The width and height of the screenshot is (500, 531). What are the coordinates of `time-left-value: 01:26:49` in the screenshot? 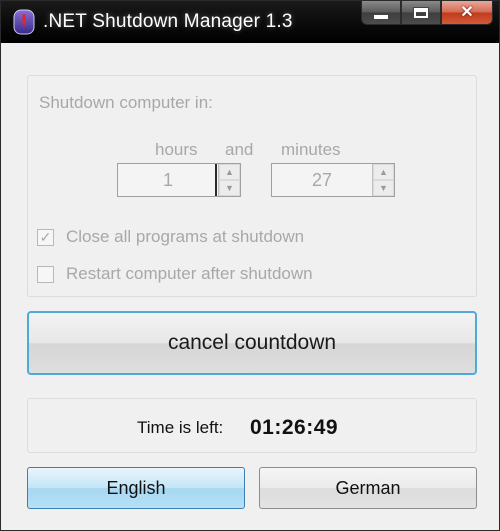 It's located at (294, 427).